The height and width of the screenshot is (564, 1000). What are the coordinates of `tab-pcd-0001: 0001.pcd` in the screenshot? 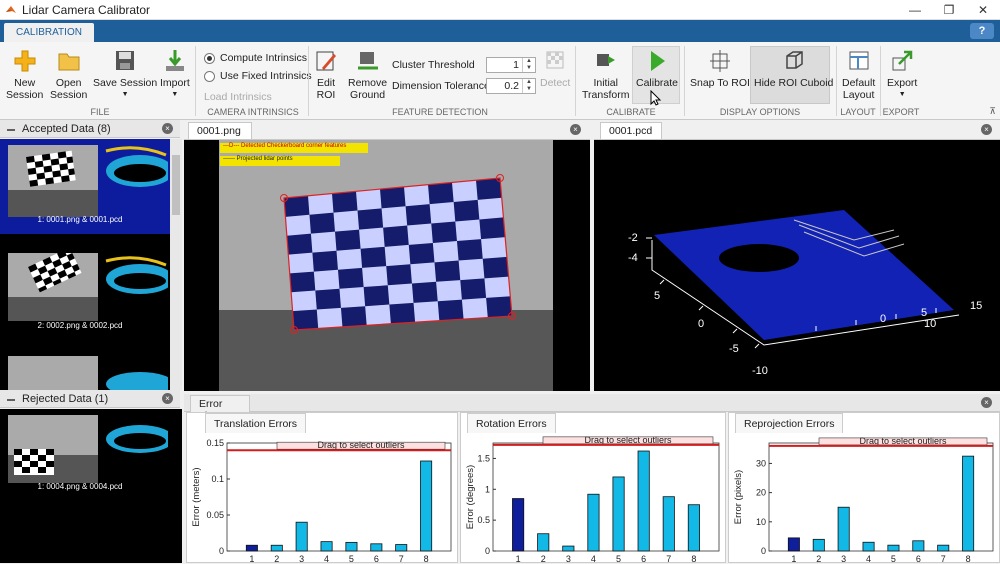 It's located at (631, 130).